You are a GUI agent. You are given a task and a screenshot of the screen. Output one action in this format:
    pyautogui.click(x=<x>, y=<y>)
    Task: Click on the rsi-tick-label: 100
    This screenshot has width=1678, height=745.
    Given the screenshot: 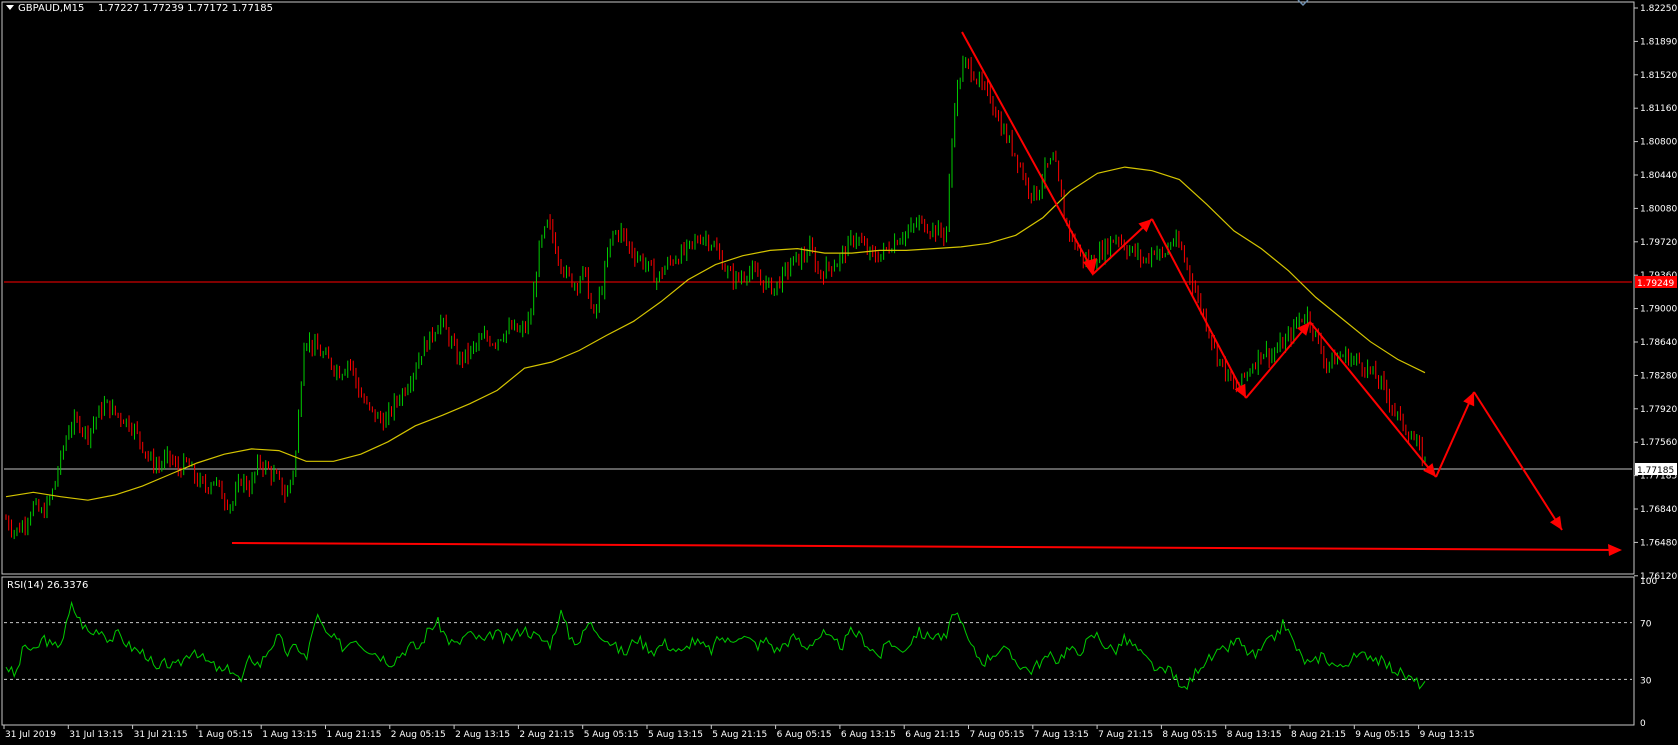 What is the action you would take?
    pyautogui.click(x=1648, y=582)
    